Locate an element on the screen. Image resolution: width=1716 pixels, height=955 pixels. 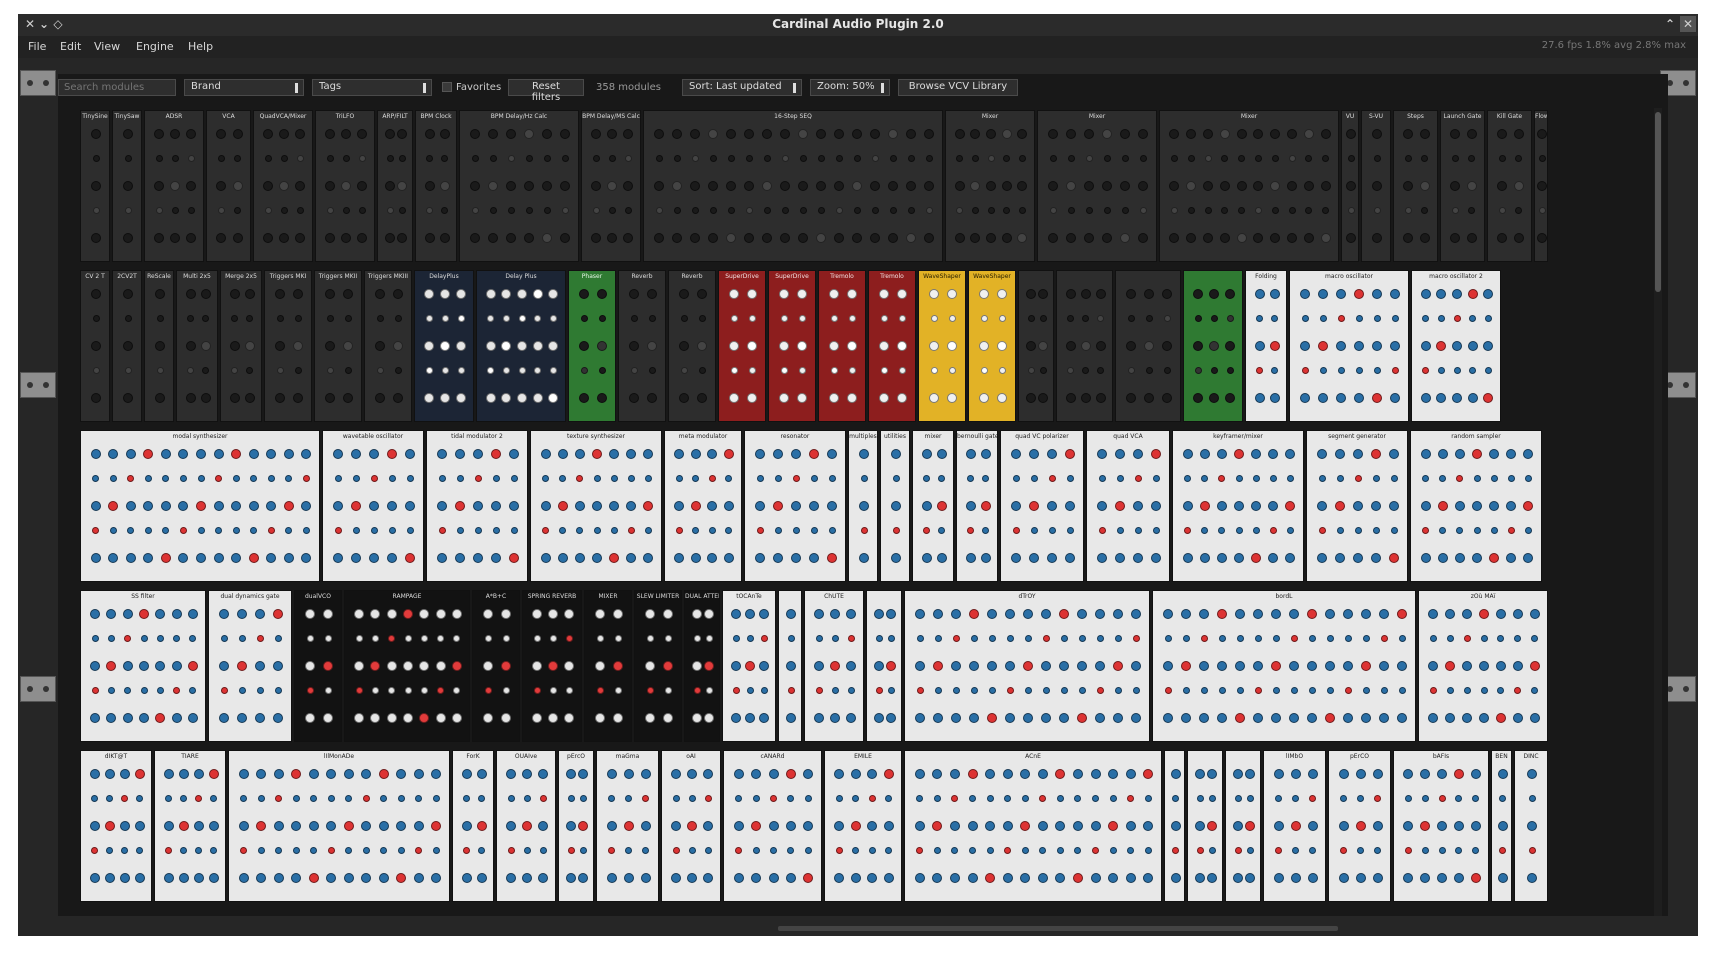
module-tile: BPM Delay/MS Calc is located at coordinates (611, 186).